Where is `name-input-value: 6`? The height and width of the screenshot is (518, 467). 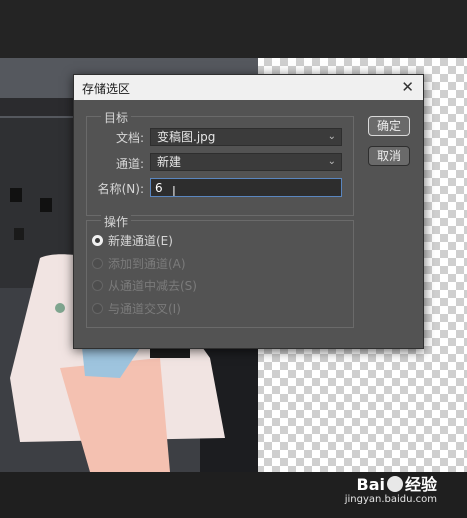
name-input-value: 6 is located at coordinates (159, 188).